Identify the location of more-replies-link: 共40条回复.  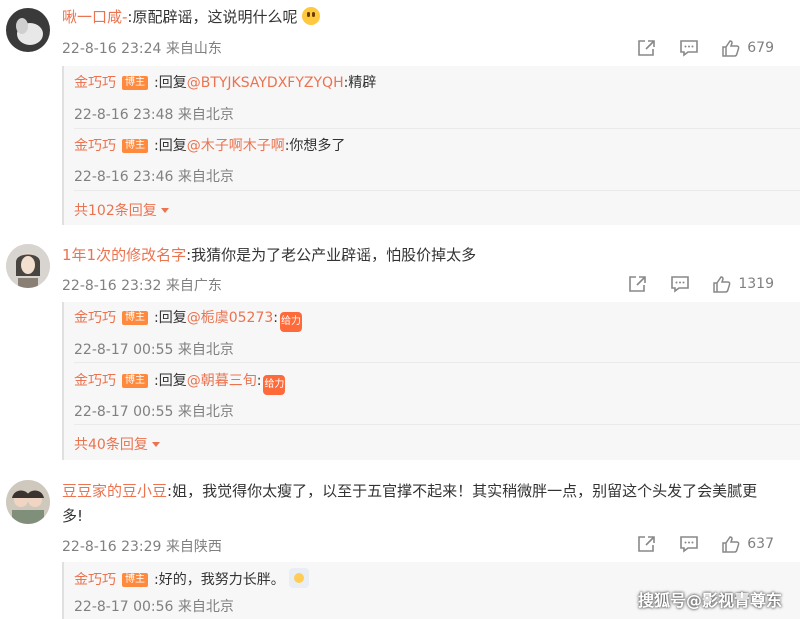
(117, 444).